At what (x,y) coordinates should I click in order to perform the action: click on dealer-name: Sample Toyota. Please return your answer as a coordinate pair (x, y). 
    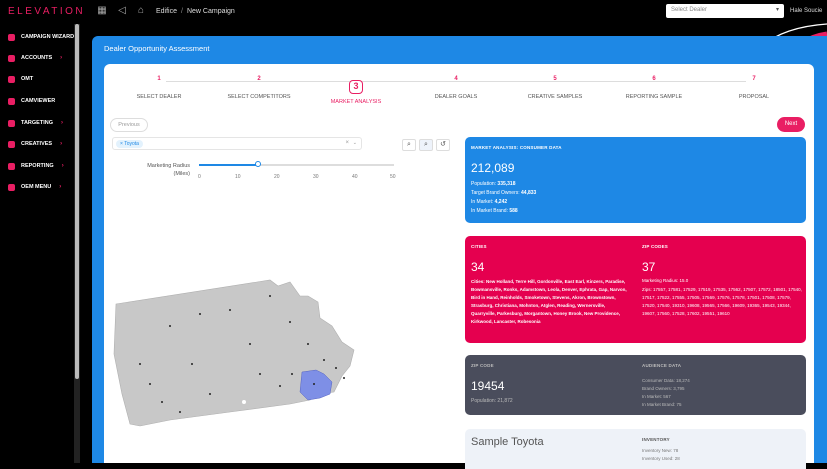
    Looking at the image, I should click on (507, 442).